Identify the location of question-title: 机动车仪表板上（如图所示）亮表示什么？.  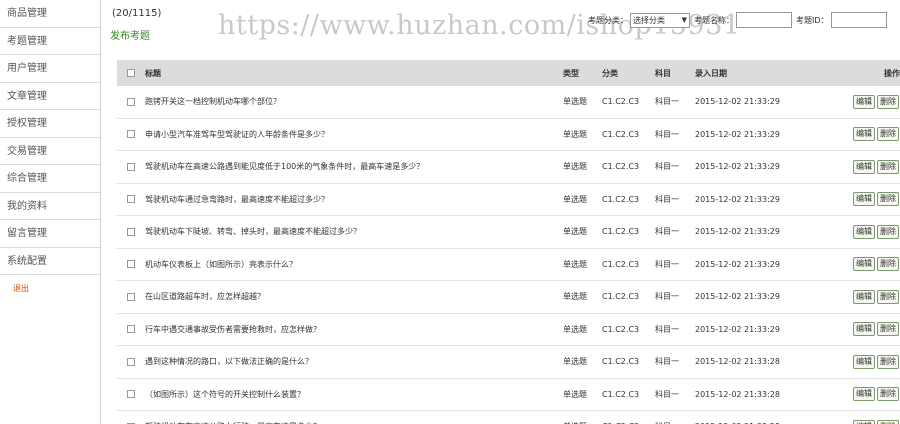
(221, 264).